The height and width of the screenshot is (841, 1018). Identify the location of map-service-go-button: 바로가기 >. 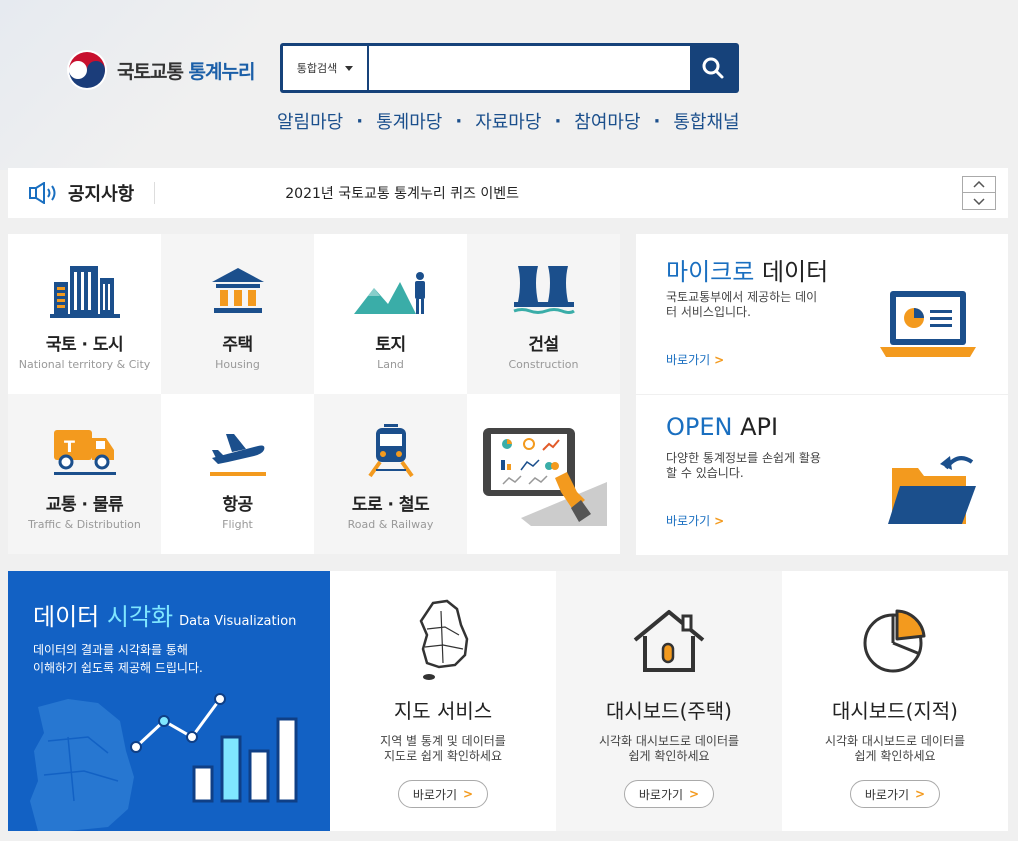
(443, 794).